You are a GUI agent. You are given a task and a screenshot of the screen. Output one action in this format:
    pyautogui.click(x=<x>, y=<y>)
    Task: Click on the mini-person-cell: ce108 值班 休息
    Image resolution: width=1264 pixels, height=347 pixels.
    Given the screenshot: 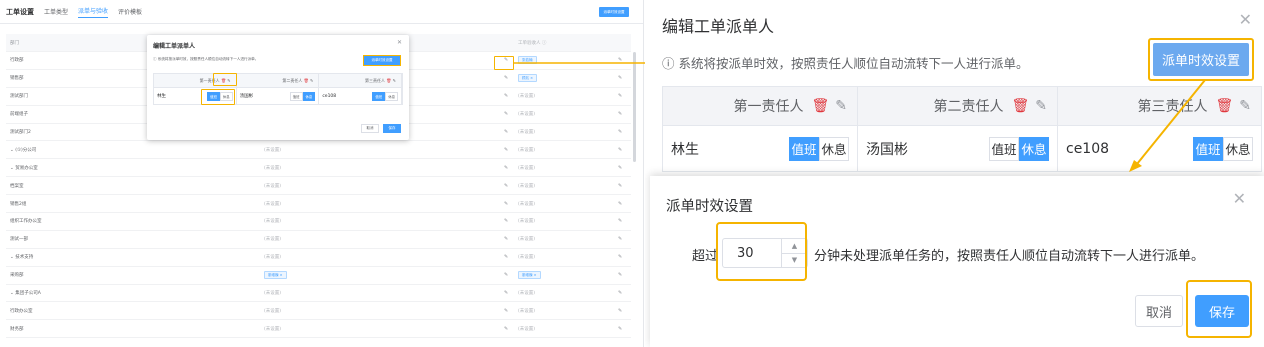 What is the action you would take?
    pyautogui.click(x=360, y=95)
    